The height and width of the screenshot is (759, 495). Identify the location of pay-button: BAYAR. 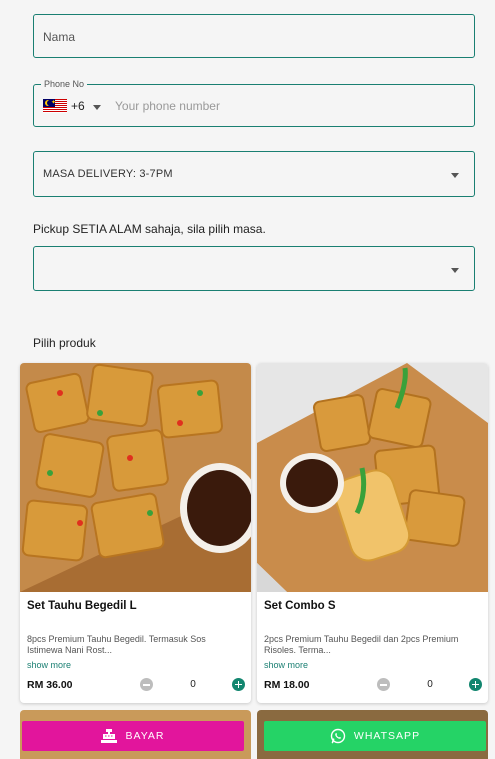
(133, 736).